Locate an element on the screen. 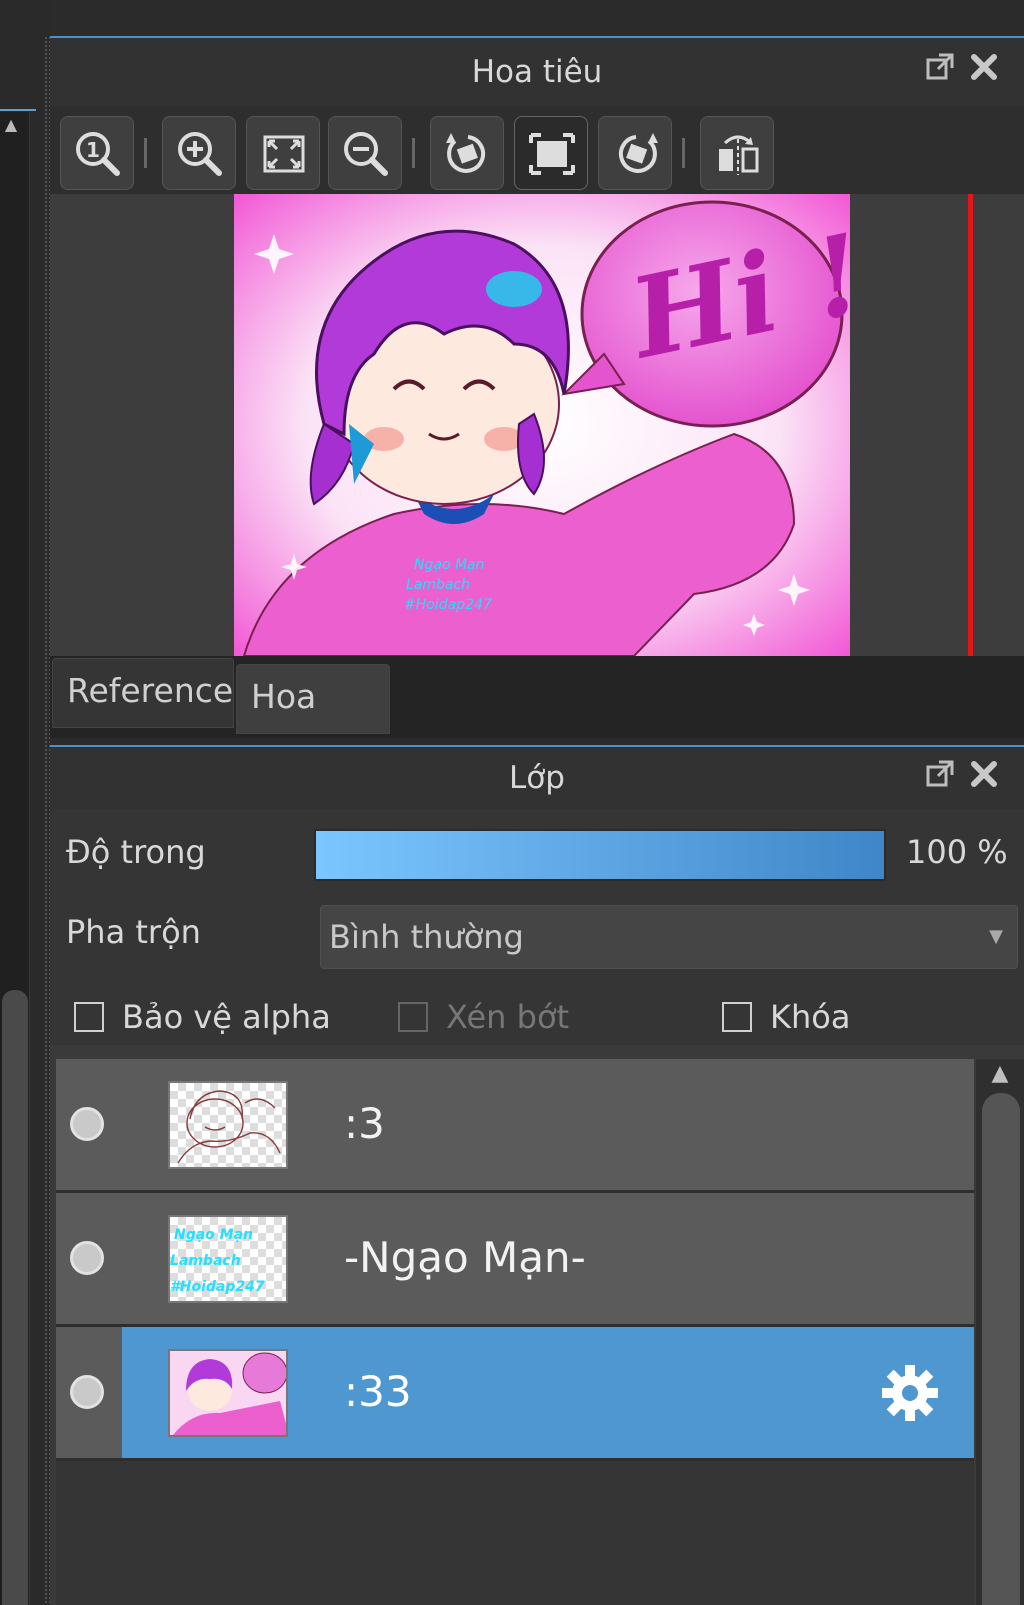 The height and width of the screenshot is (1605, 1024). layer-name: -Ngạo Mạn- is located at coordinates (465, 1257).